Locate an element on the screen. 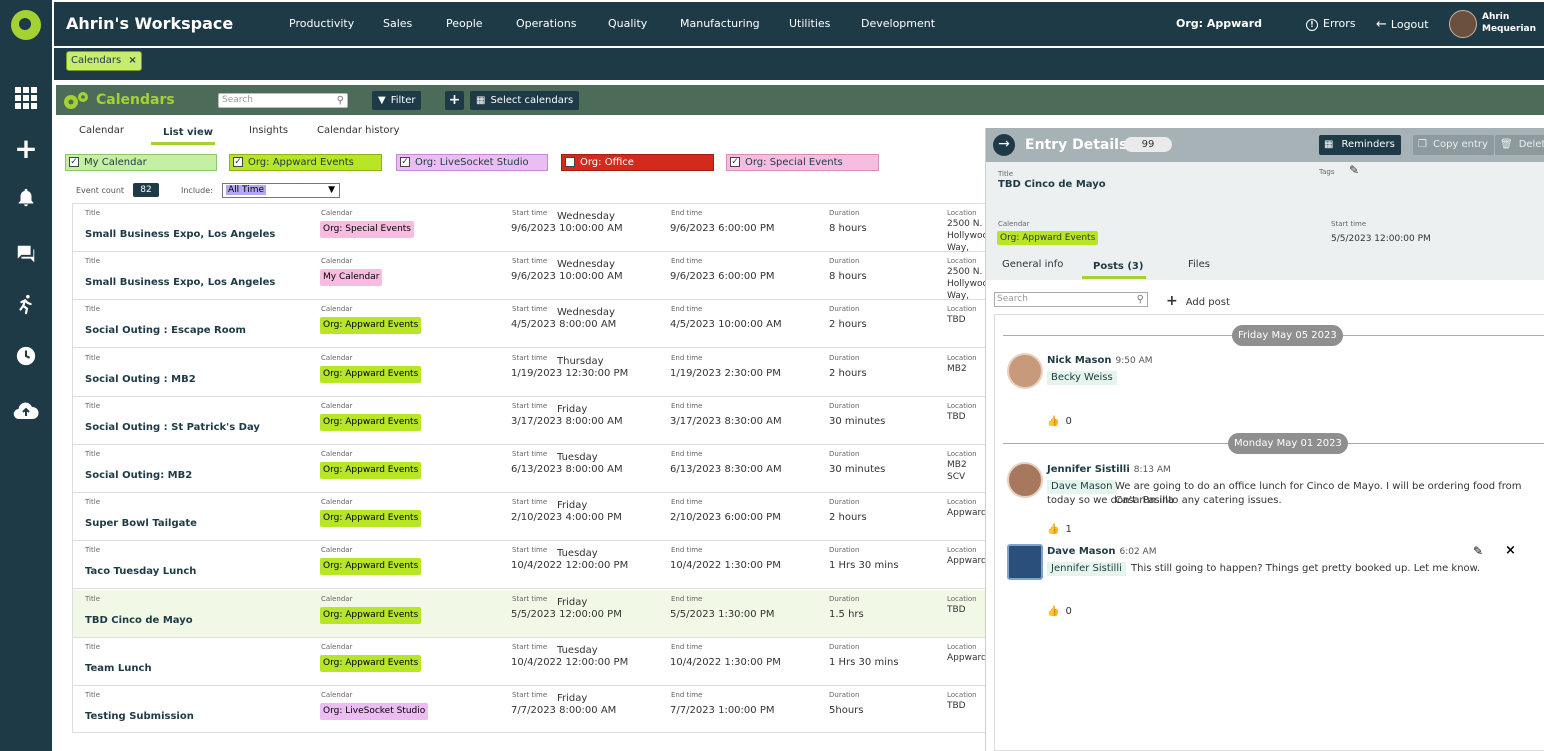 This screenshot has height=751, width=1544. calendar-badge: Org: Appward Events is located at coordinates (371, 615).